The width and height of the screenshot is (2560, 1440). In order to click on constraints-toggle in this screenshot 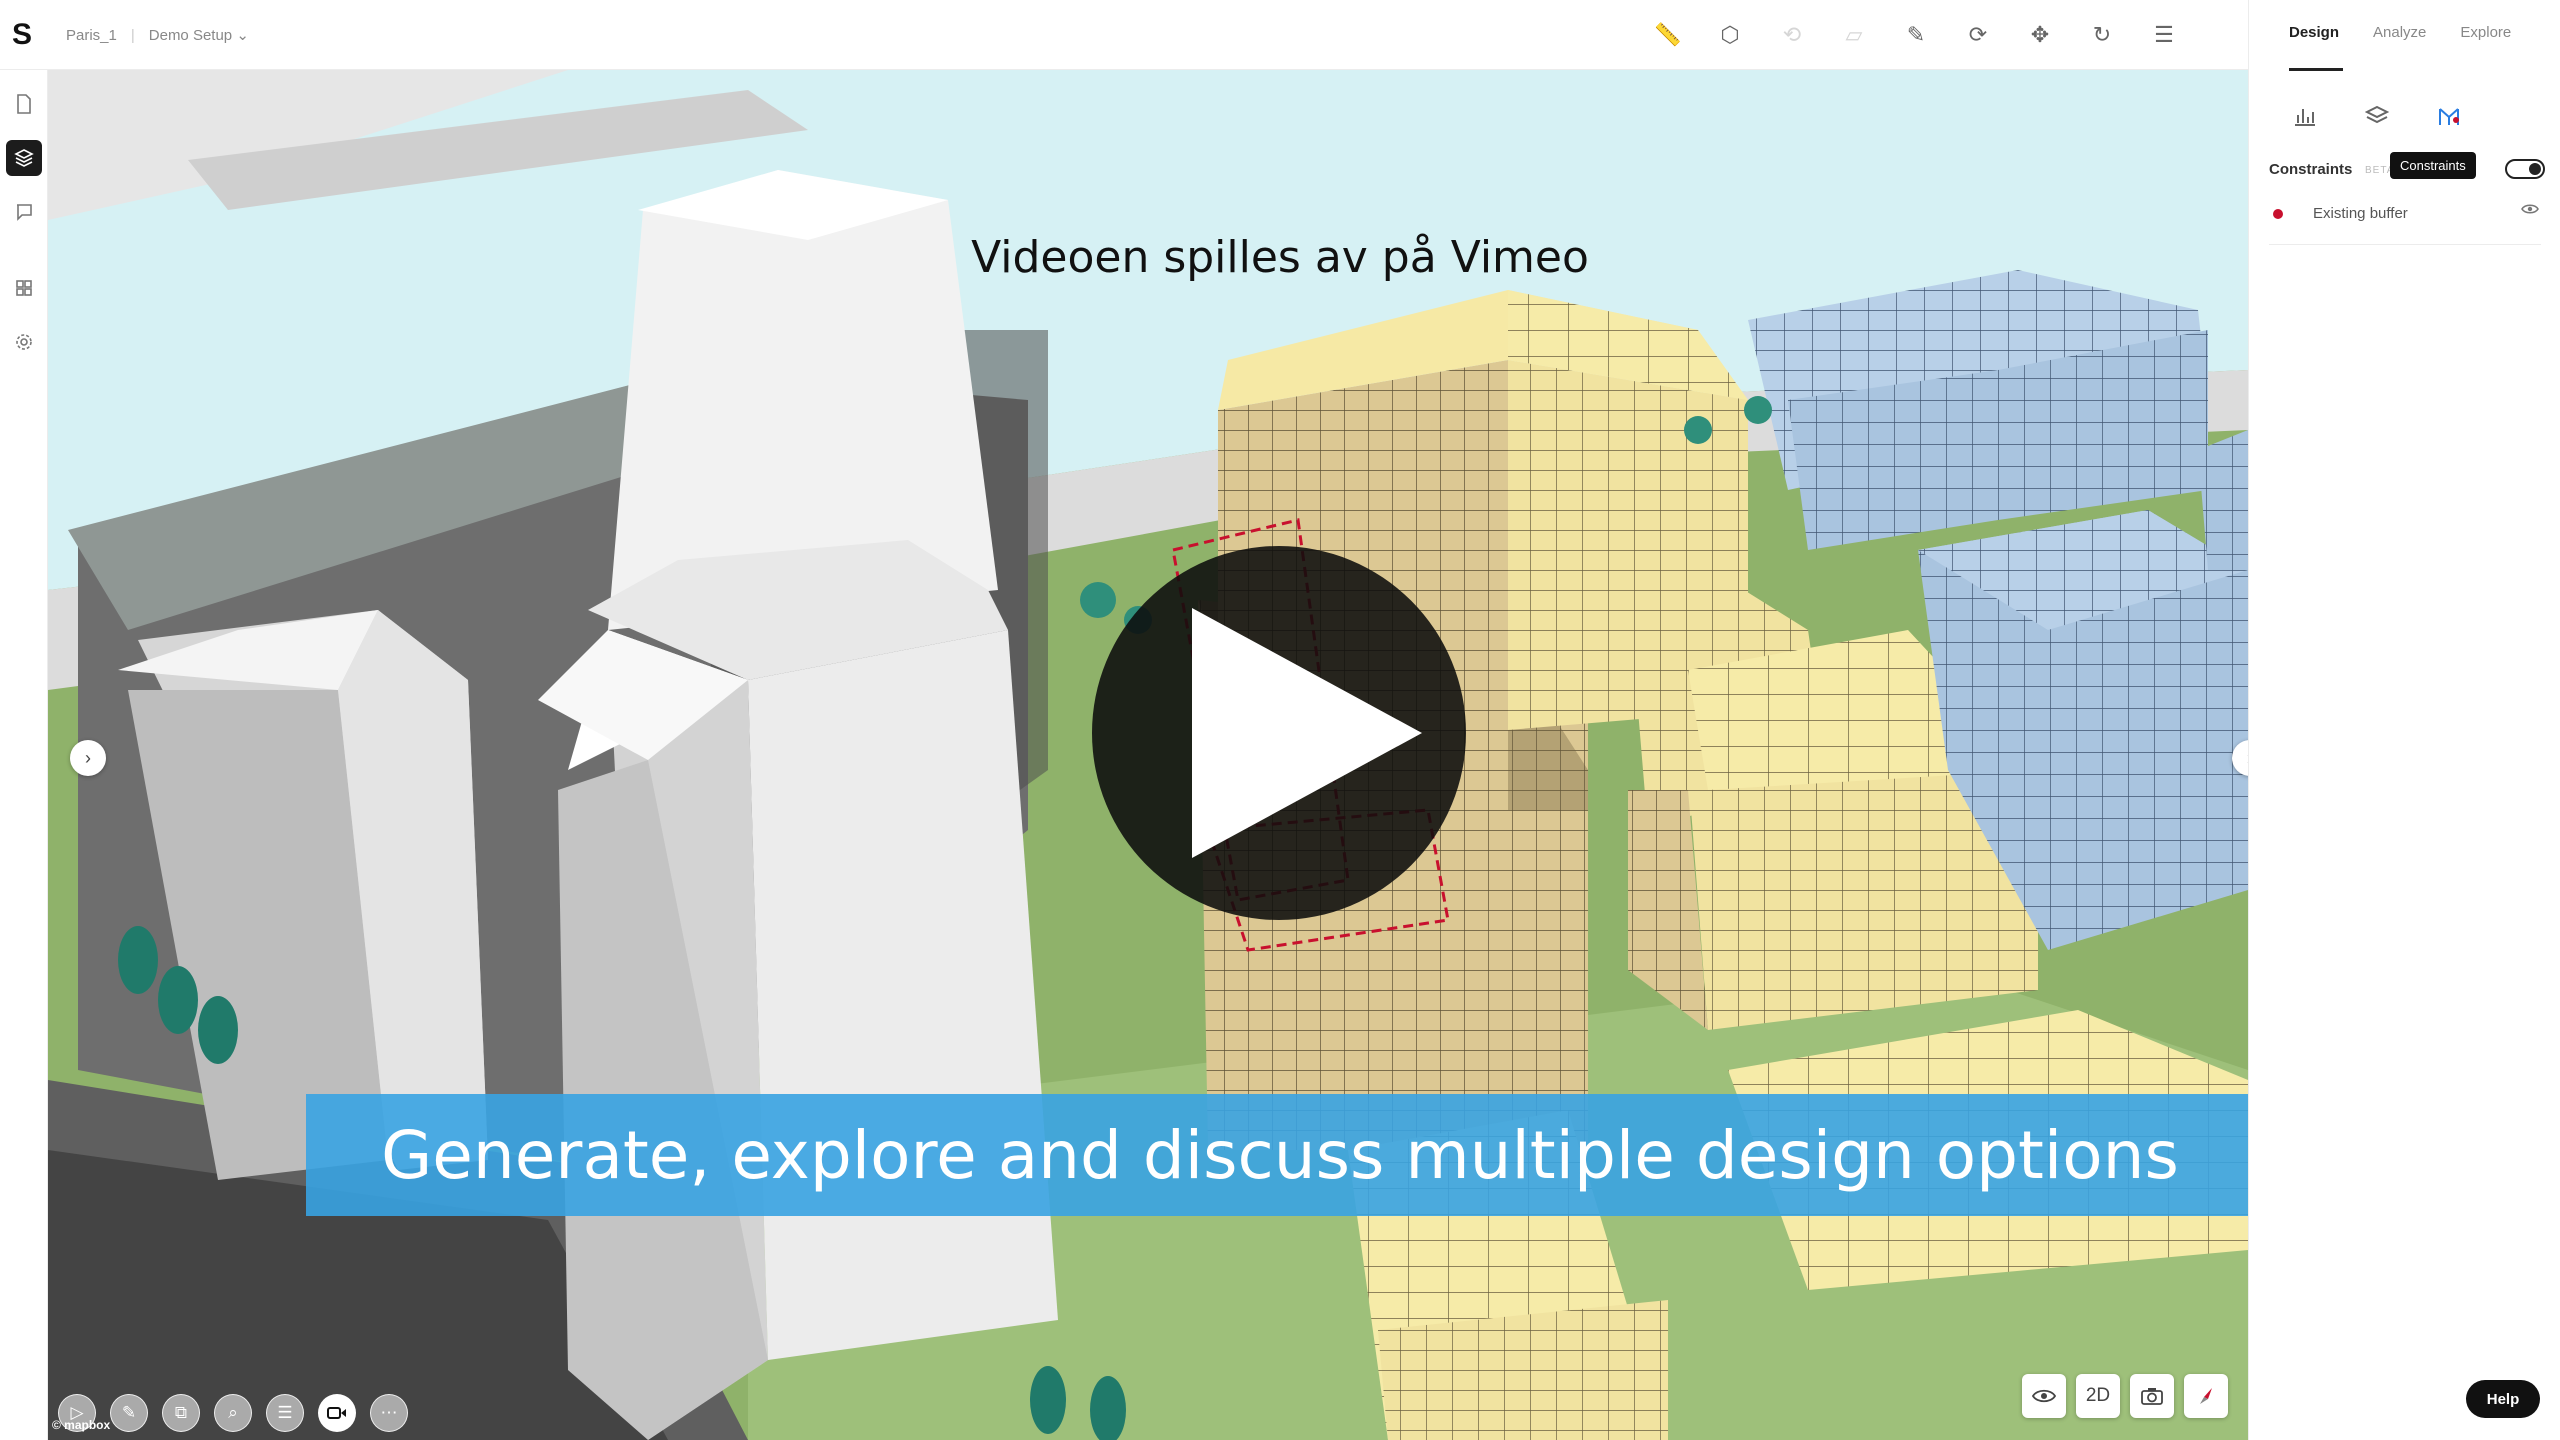, I will do `click(2525, 169)`.